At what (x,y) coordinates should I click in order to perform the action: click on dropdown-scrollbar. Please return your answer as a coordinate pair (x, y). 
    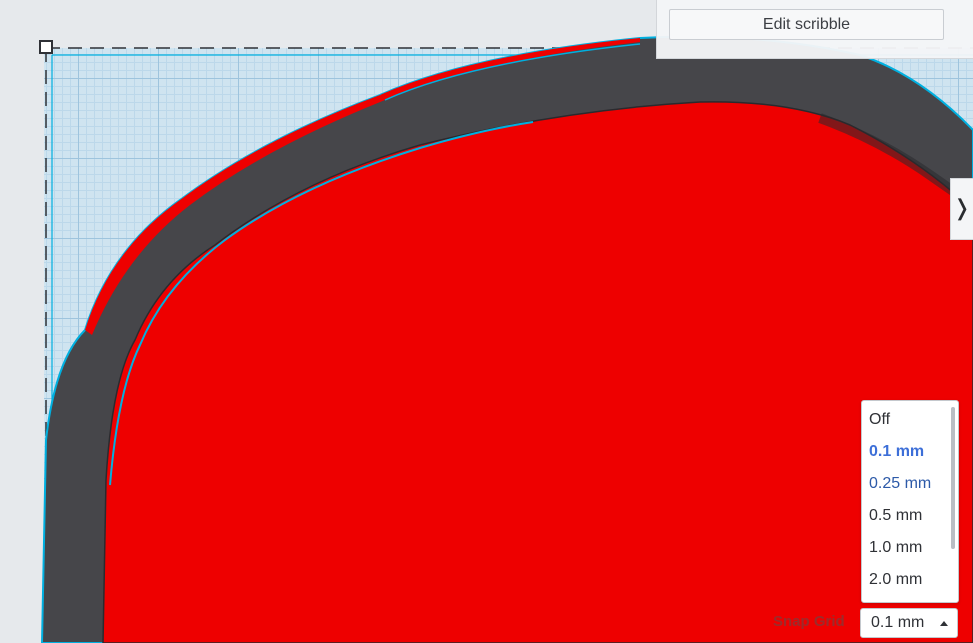
    Looking at the image, I should click on (953, 478).